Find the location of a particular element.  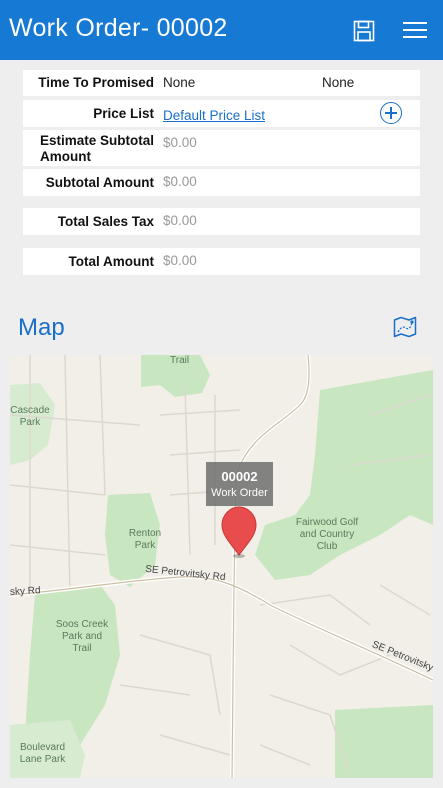

price-list-link: Default Price List is located at coordinates (214, 115).